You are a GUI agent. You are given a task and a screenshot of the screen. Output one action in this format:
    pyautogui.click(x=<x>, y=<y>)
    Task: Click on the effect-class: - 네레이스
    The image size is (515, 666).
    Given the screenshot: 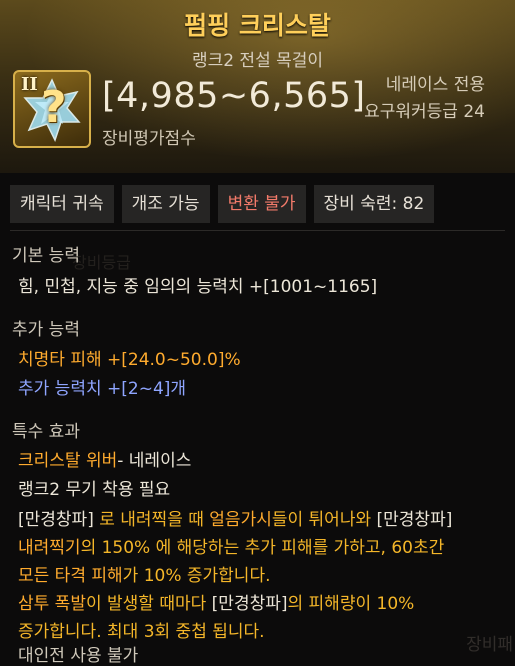 What is the action you would take?
    pyautogui.click(x=154, y=461)
    